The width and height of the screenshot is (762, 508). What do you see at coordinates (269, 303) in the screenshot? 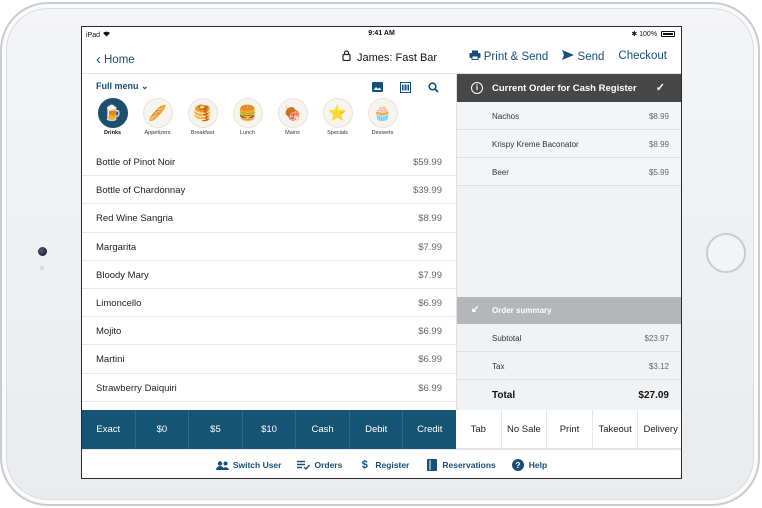
I see `list-item: Limoncello $6.99` at bounding box center [269, 303].